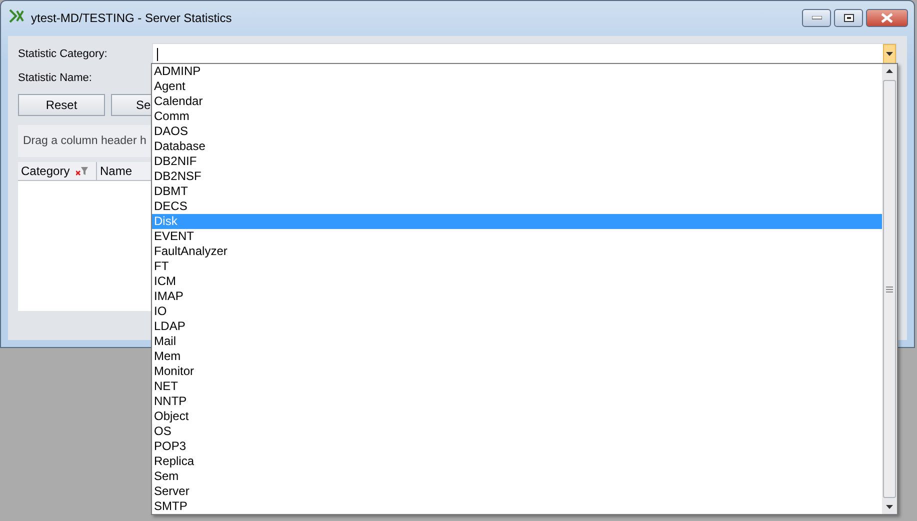 This screenshot has height=521, width=917. Describe the element at coordinates (132, 18) in the screenshot. I see `window-title: ytest-MD/TESTING - Server Statistics` at that location.